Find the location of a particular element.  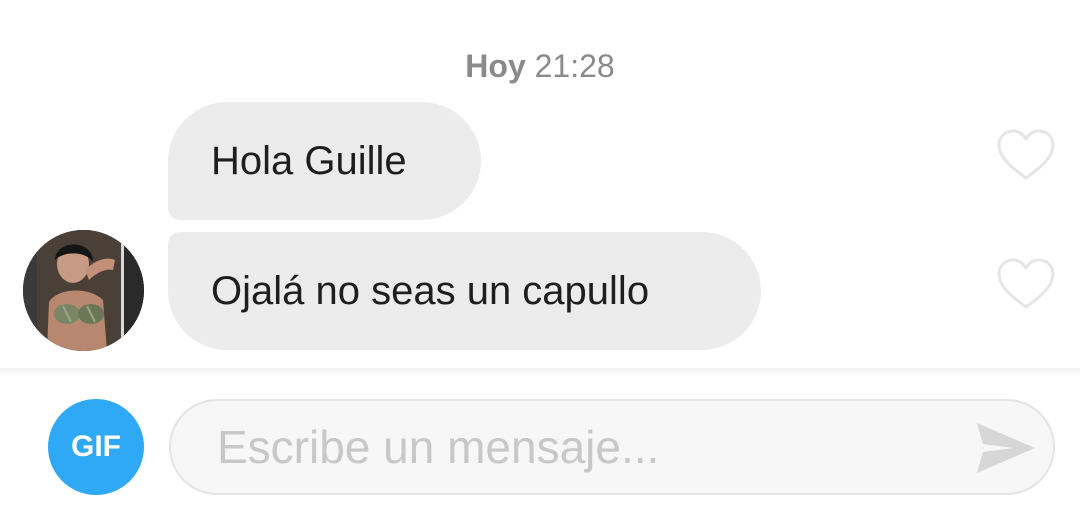

message-timestamp: Hoy 21:28 is located at coordinates (540, 66).